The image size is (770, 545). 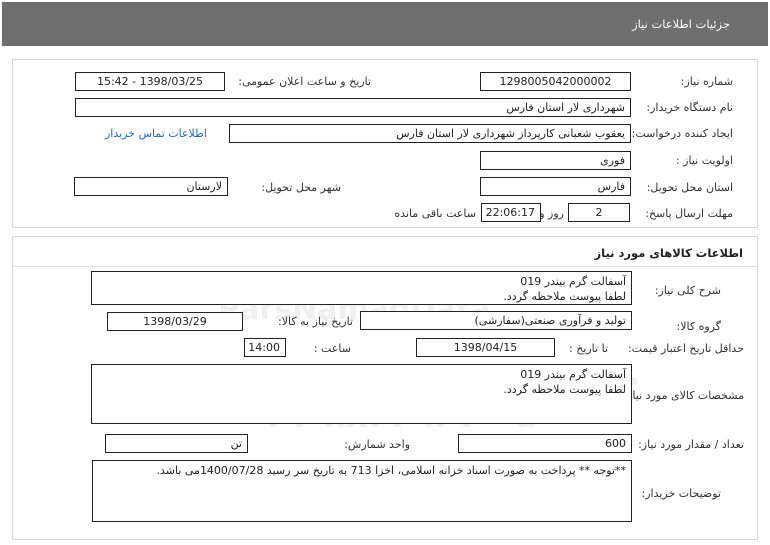 I want to click on summary-label: شرح کلی نیاز:, so click(x=687, y=290).